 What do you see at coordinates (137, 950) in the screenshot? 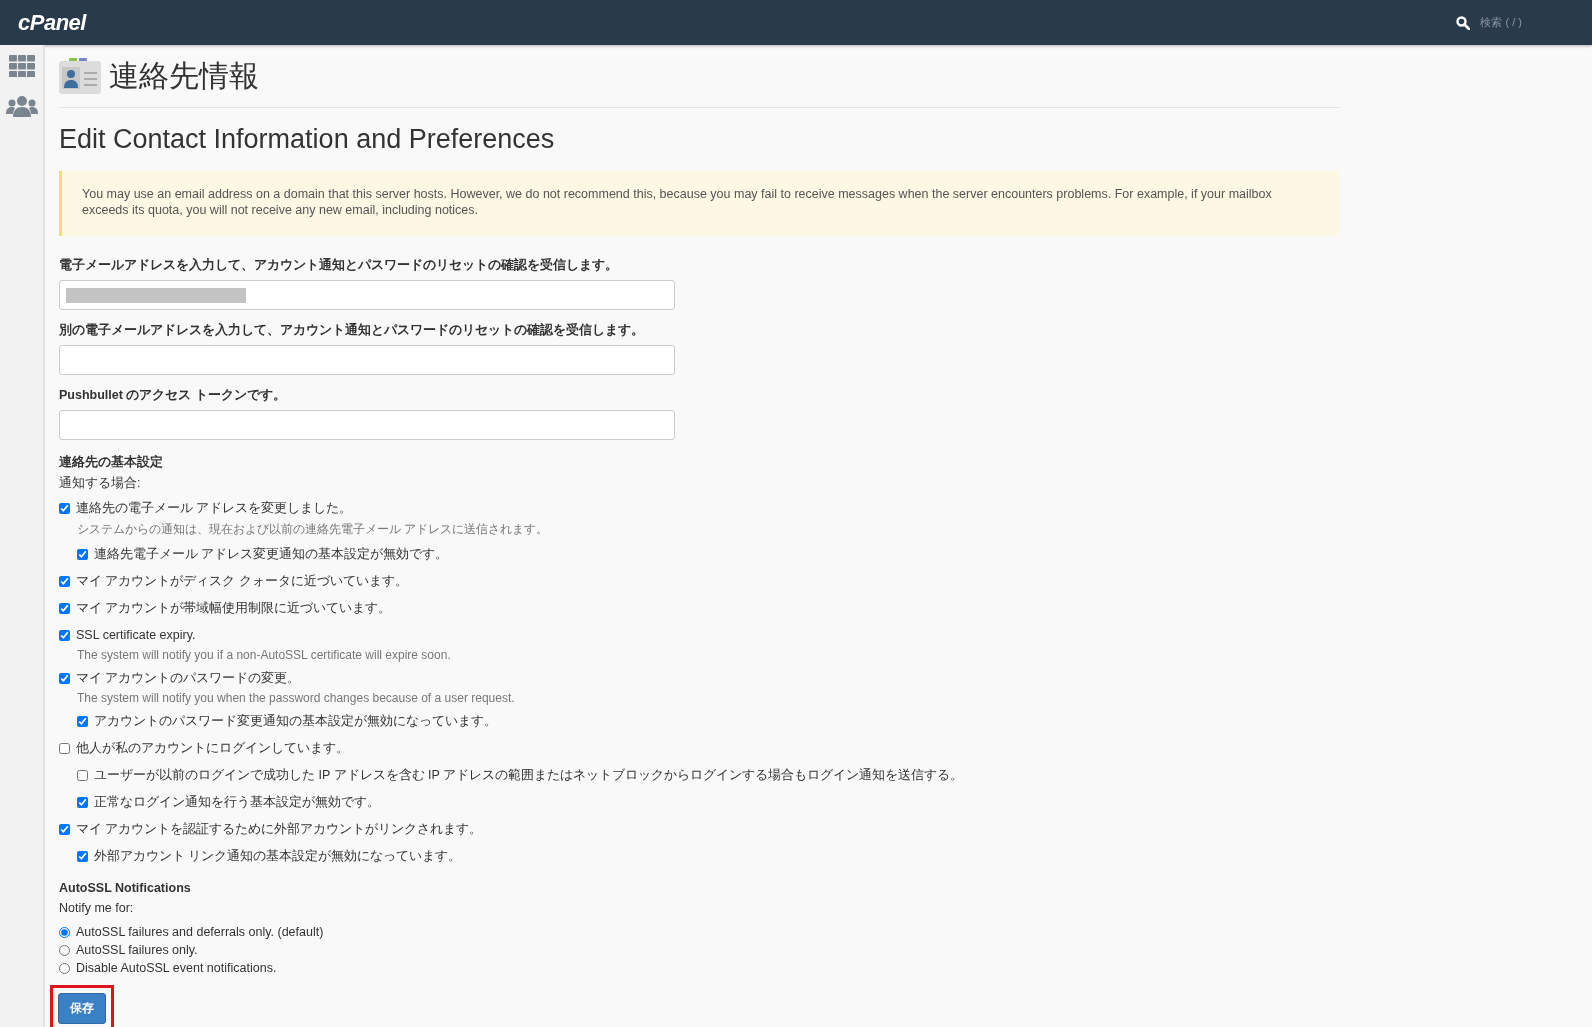
I see `radio-label: AutoSSL failures only.` at bounding box center [137, 950].